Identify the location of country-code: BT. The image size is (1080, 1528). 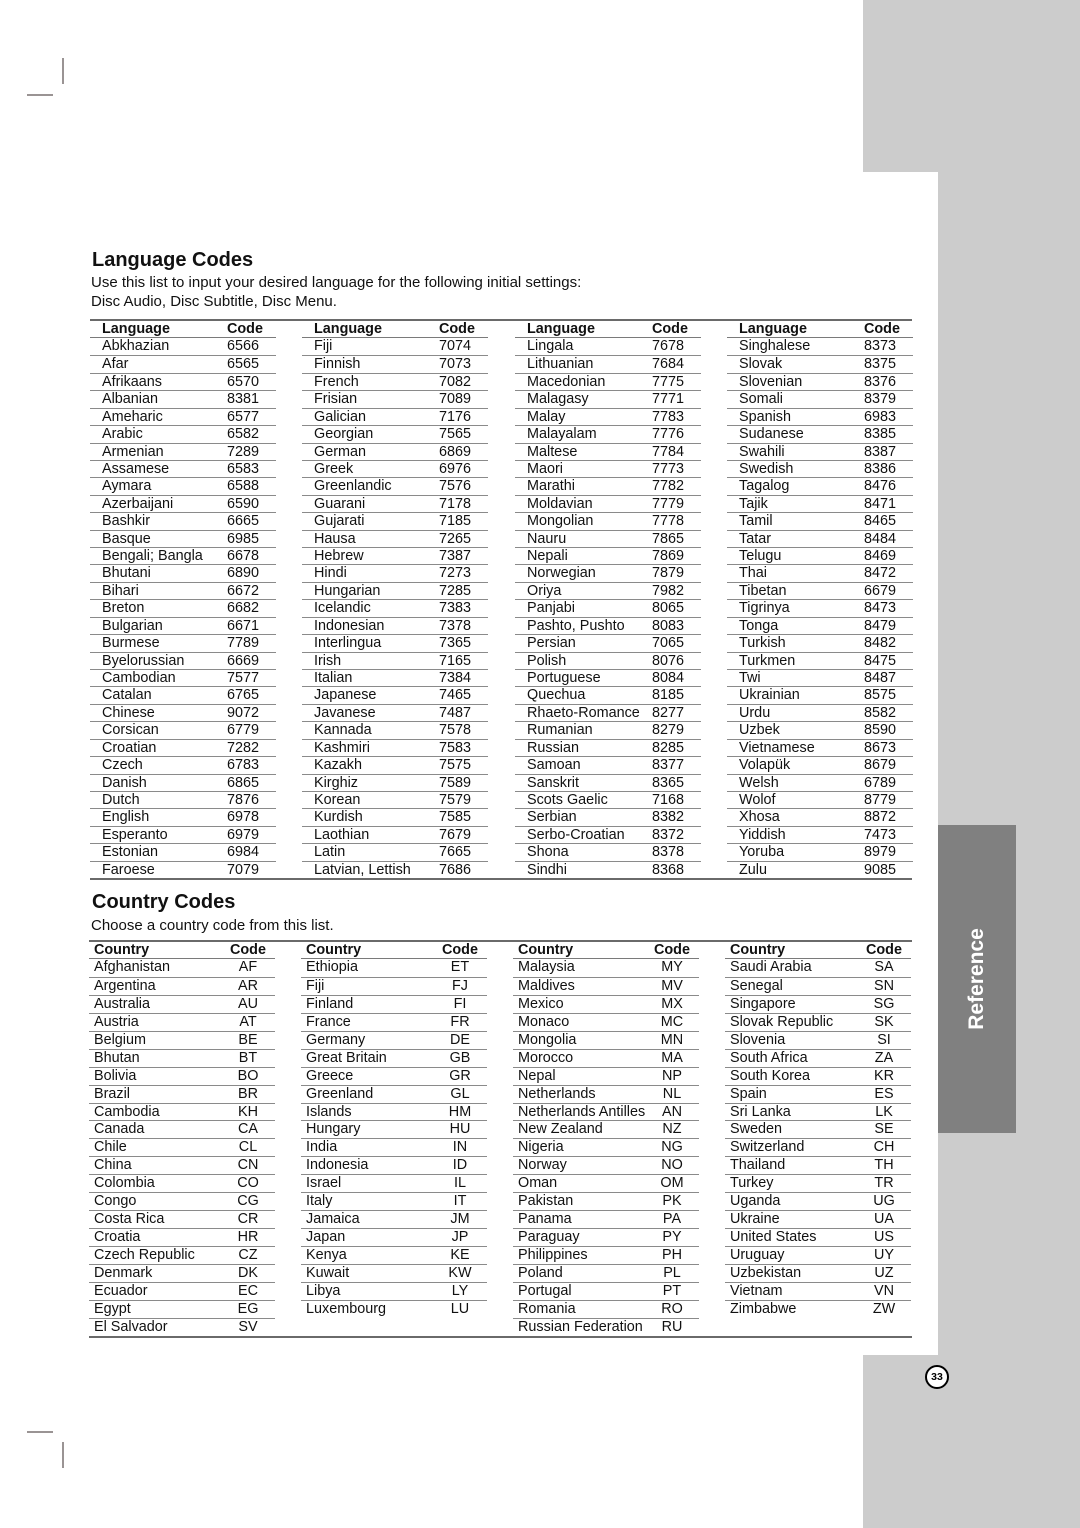
(248, 1057).